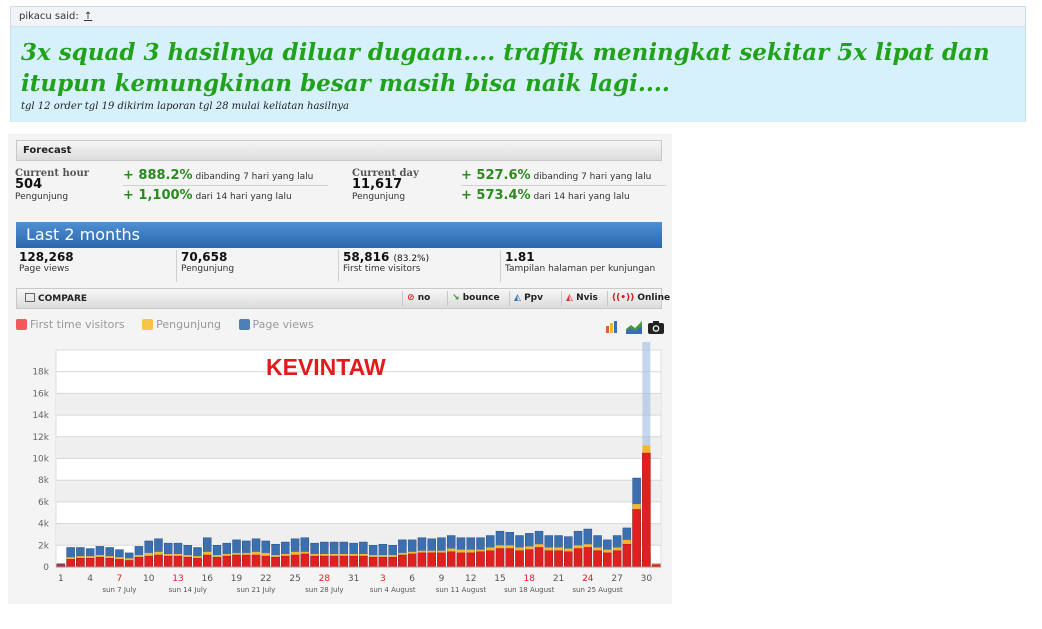 Image resolution: width=1042 pixels, height=629 pixels. I want to click on compare-nvis-button: ◭ Nvis, so click(581, 298).